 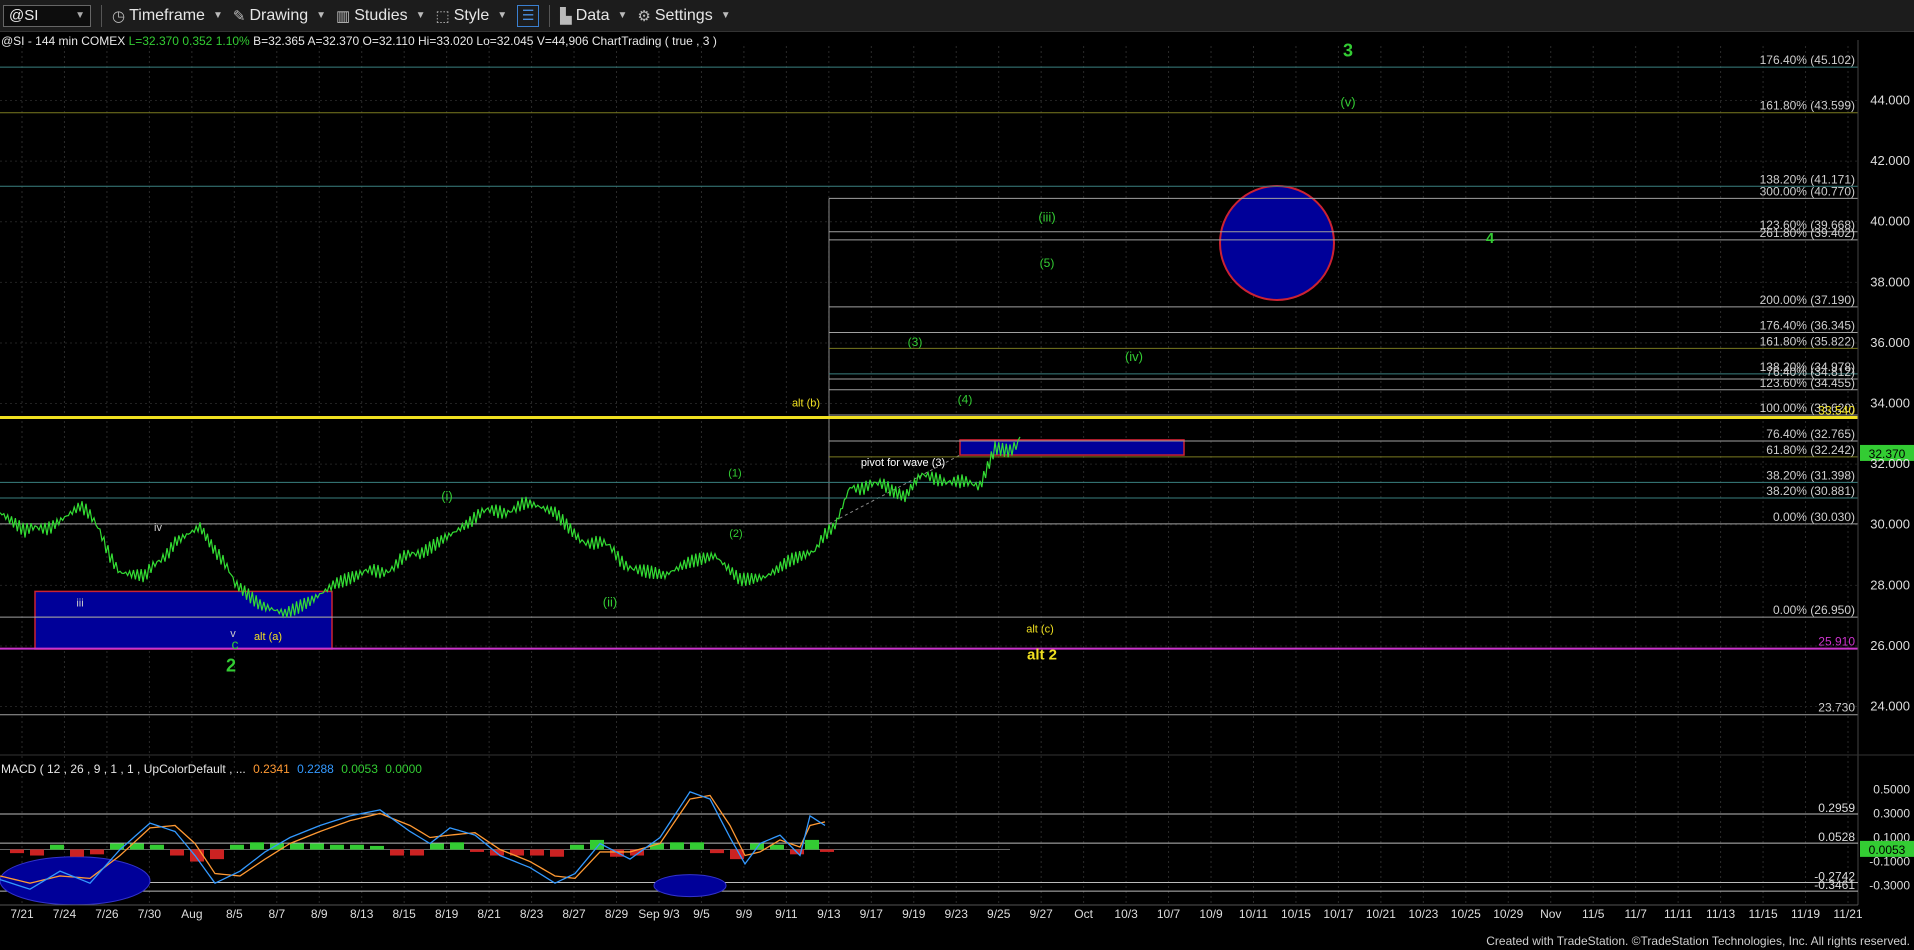 I want to click on fib-level-label: 61.80% (32.242), so click(x=1810, y=450).